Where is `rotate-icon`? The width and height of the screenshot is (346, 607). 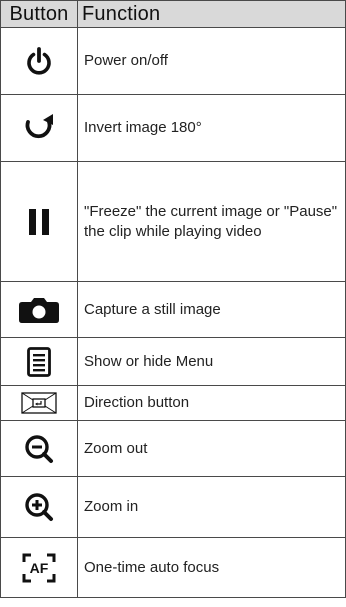 rotate-icon is located at coordinates (39, 126).